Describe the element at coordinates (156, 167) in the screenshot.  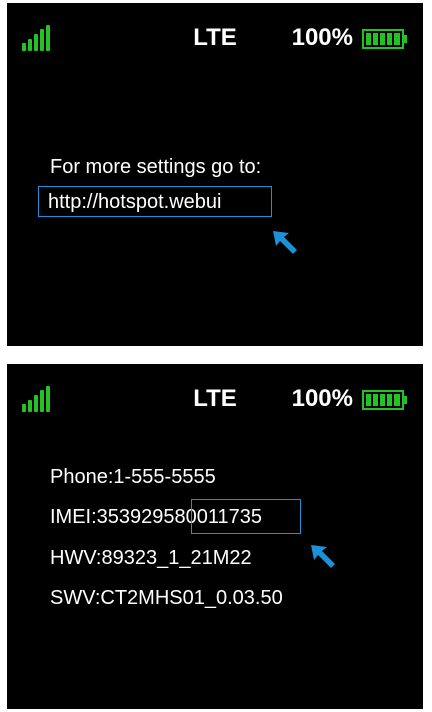
I see `settings-hint: For more settings go to:` at that location.